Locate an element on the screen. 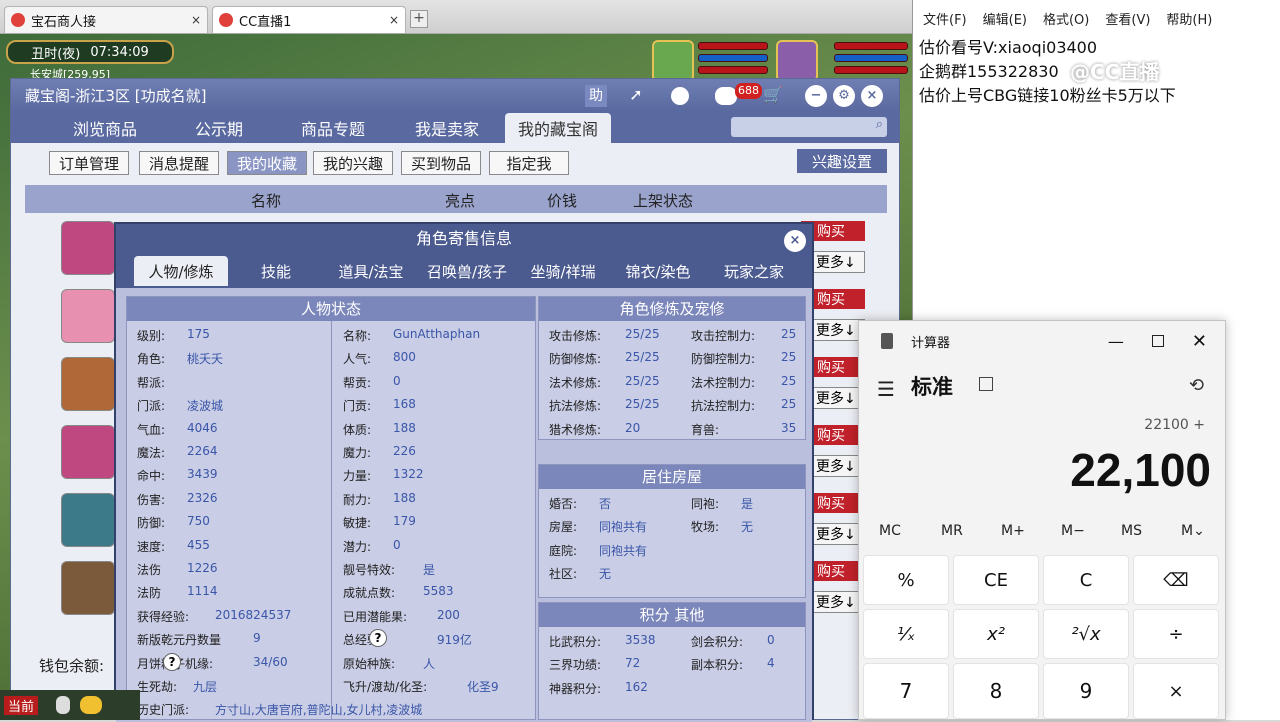  minimize-icon: — is located at coordinates (1116, 341).